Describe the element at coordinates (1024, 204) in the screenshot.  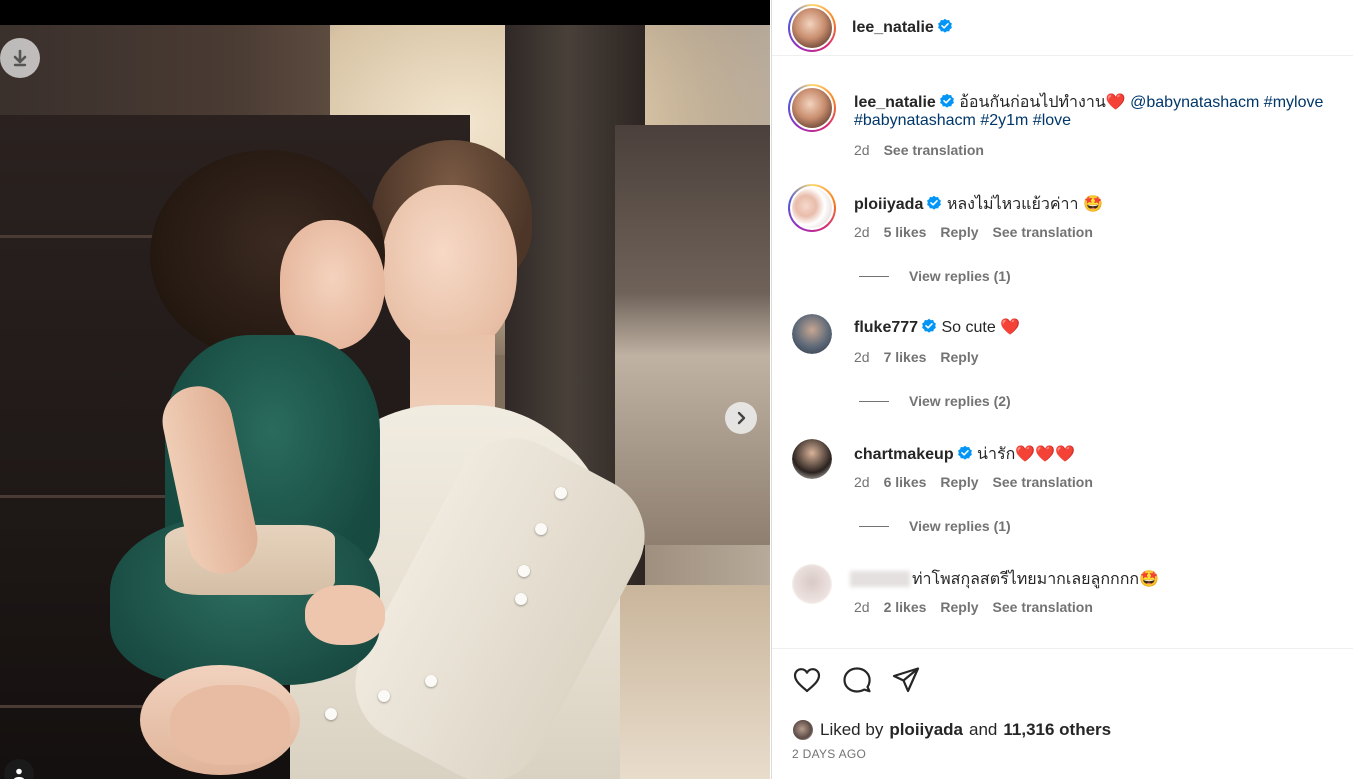
I see `comment-text: หลงไม่ไหวแย้วค่าา 🤩` at that location.